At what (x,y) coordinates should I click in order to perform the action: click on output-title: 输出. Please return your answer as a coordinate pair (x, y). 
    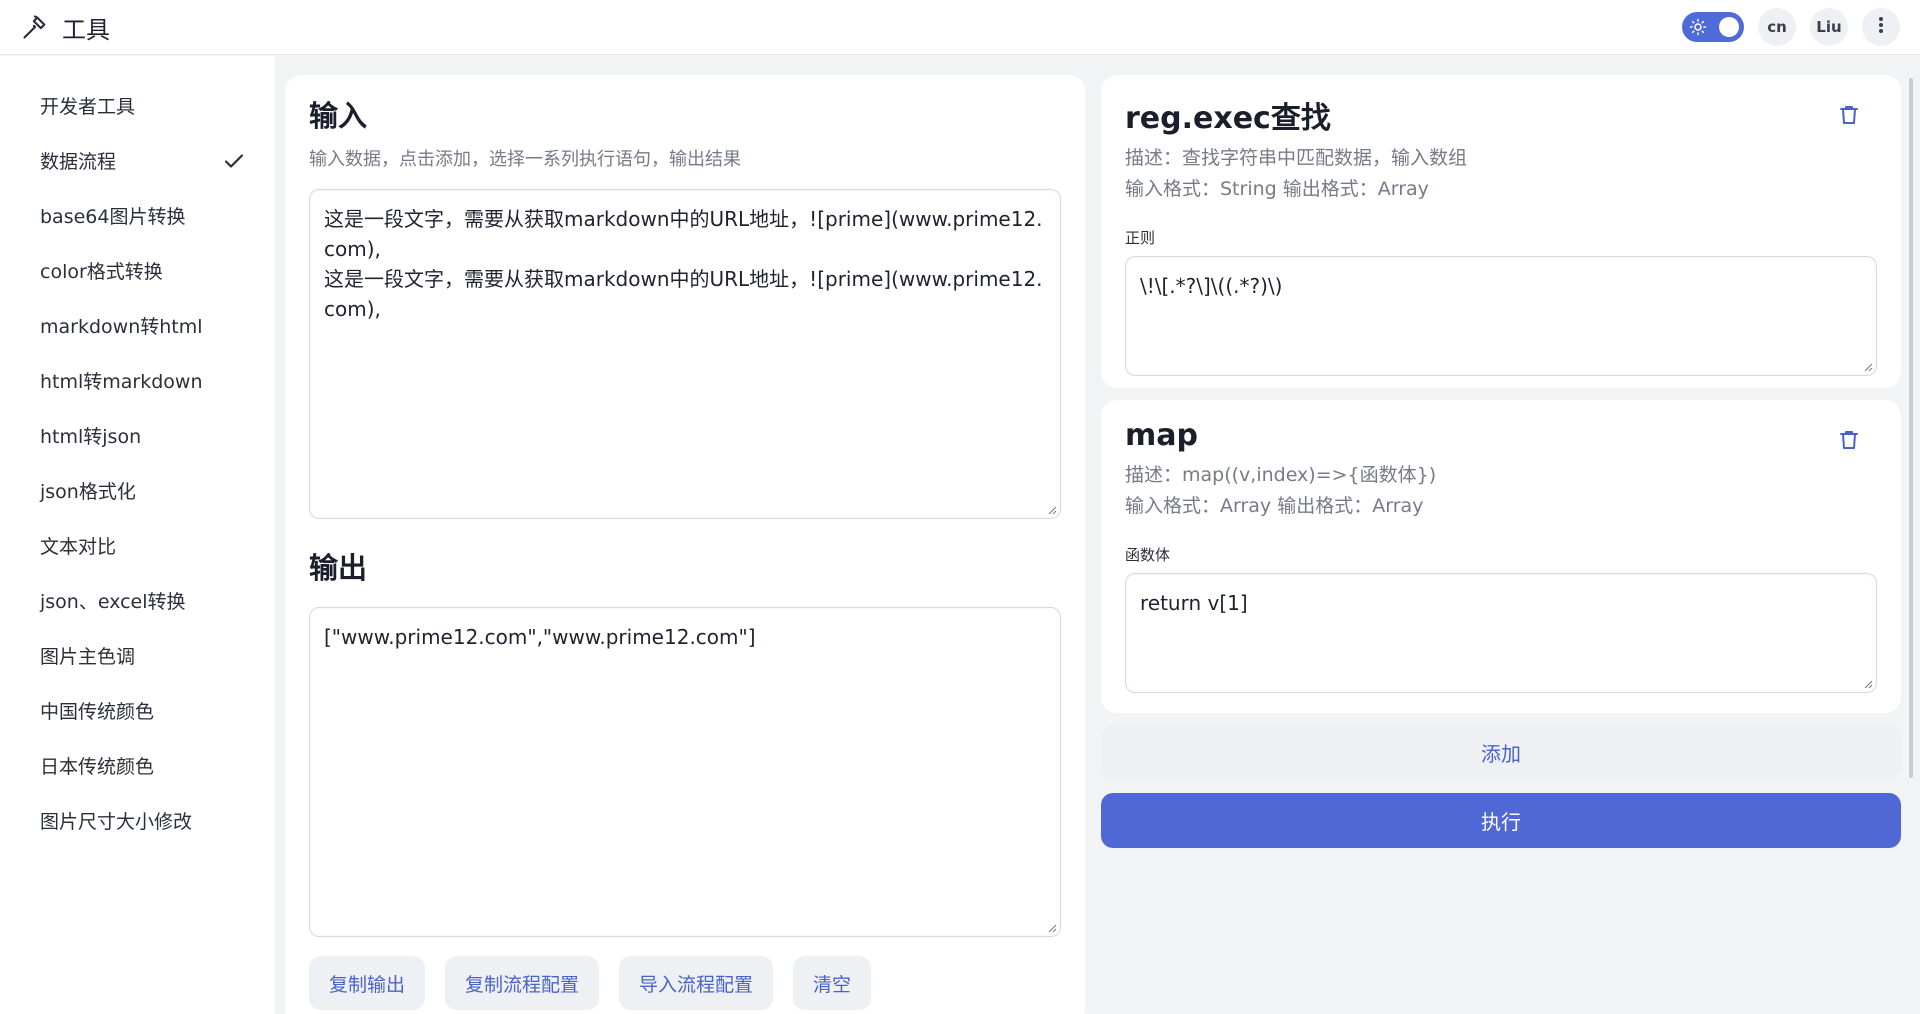
    Looking at the image, I should click on (338, 568).